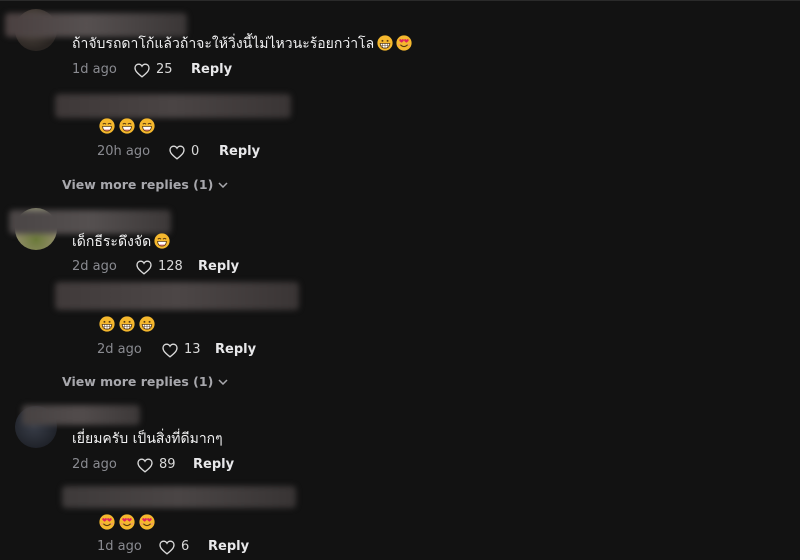 The width and height of the screenshot is (800, 560). What do you see at coordinates (94, 69) in the screenshot?
I see `comment-timestamp: 1d ago` at bounding box center [94, 69].